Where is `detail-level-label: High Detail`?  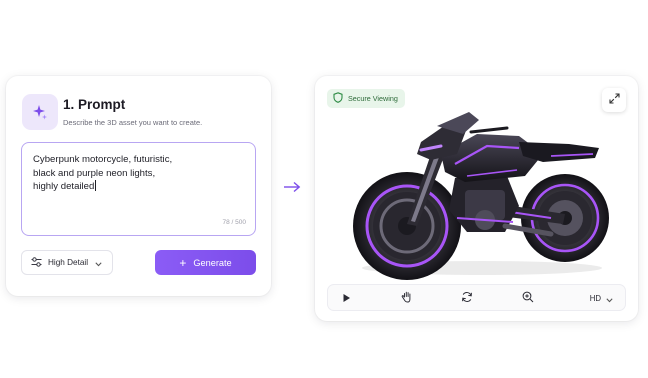
detail-level-label: High Detail is located at coordinates (68, 262).